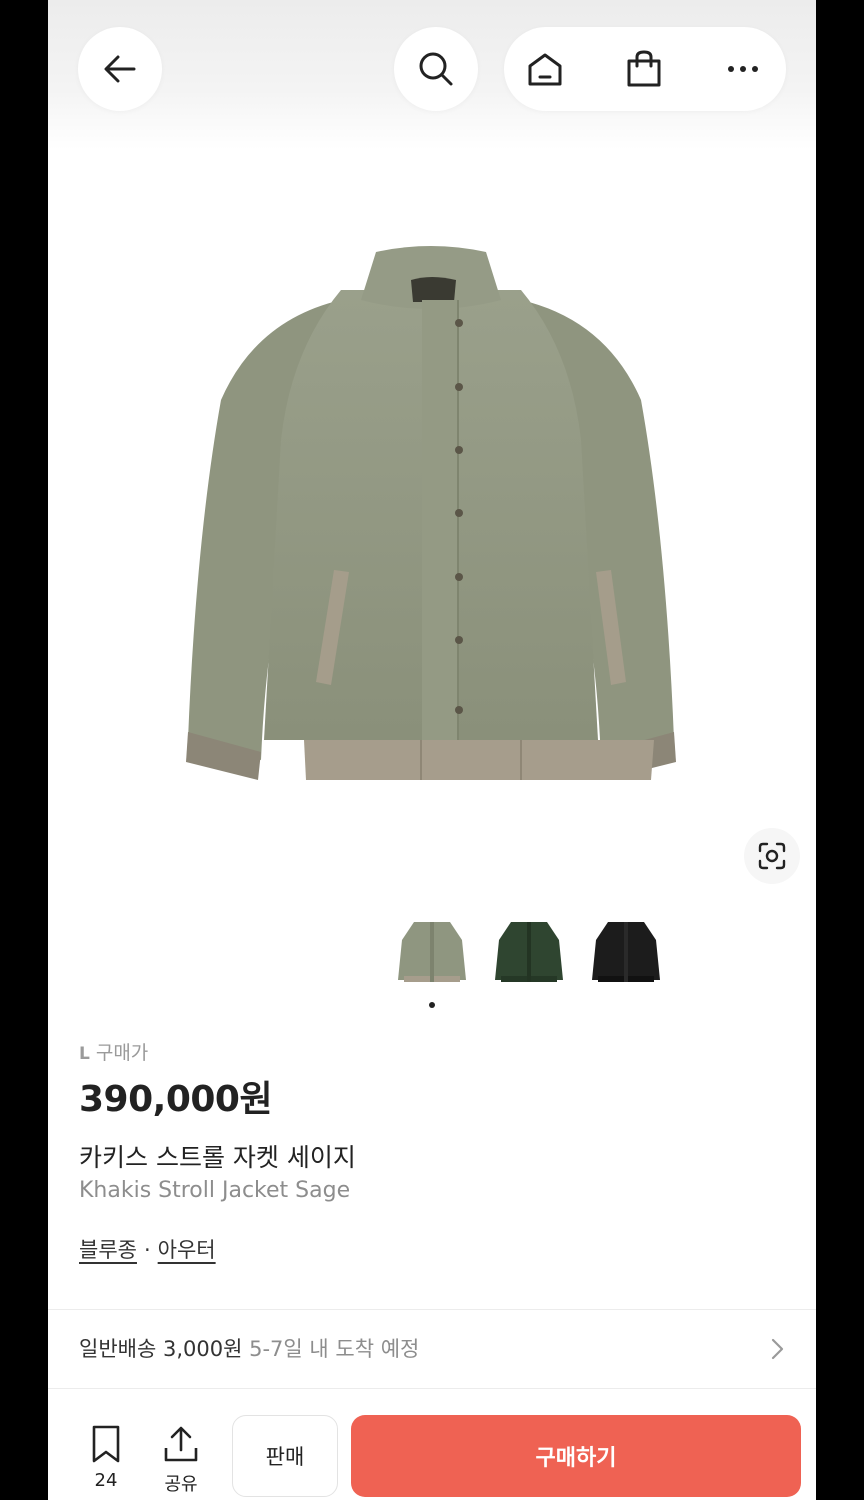  Describe the element at coordinates (432, 1005) in the screenshot. I see `carousel-indicator-dot` at that location.